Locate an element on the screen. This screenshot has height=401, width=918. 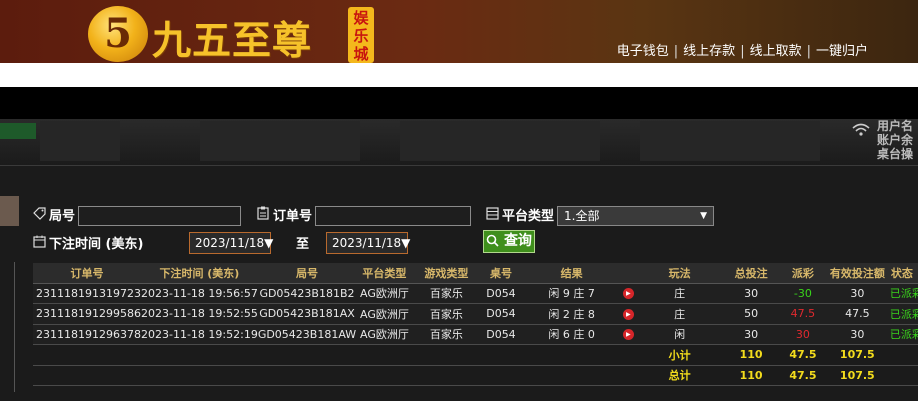
date-from-picker: 2023/11/18▼ is located at coordinates (231, 243).